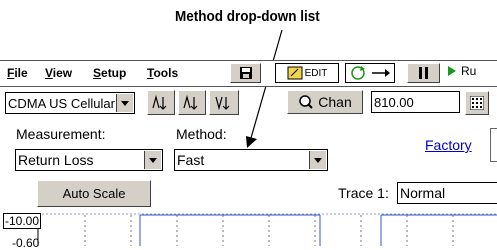 This screenshot has height=250, width=497. I want to click on chan-button: Chan, so click(325, 102).